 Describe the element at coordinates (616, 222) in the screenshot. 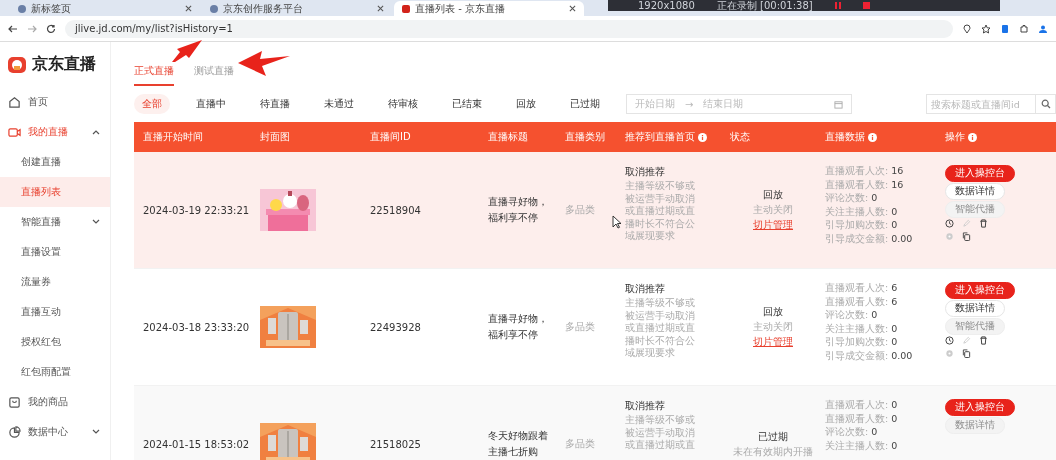

I see `cursor-icon` at that location.